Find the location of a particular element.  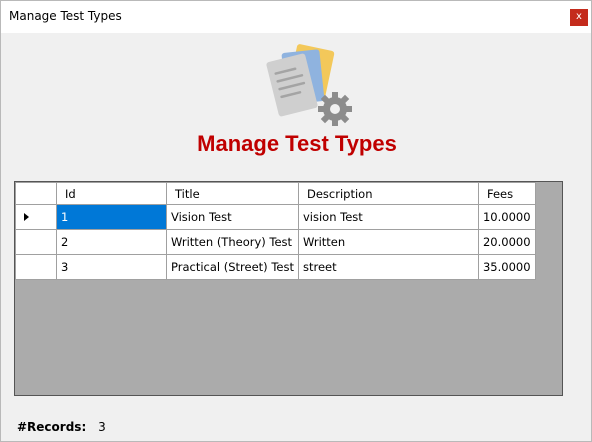

records-label: #Records: is located at coordinates (52, 427).